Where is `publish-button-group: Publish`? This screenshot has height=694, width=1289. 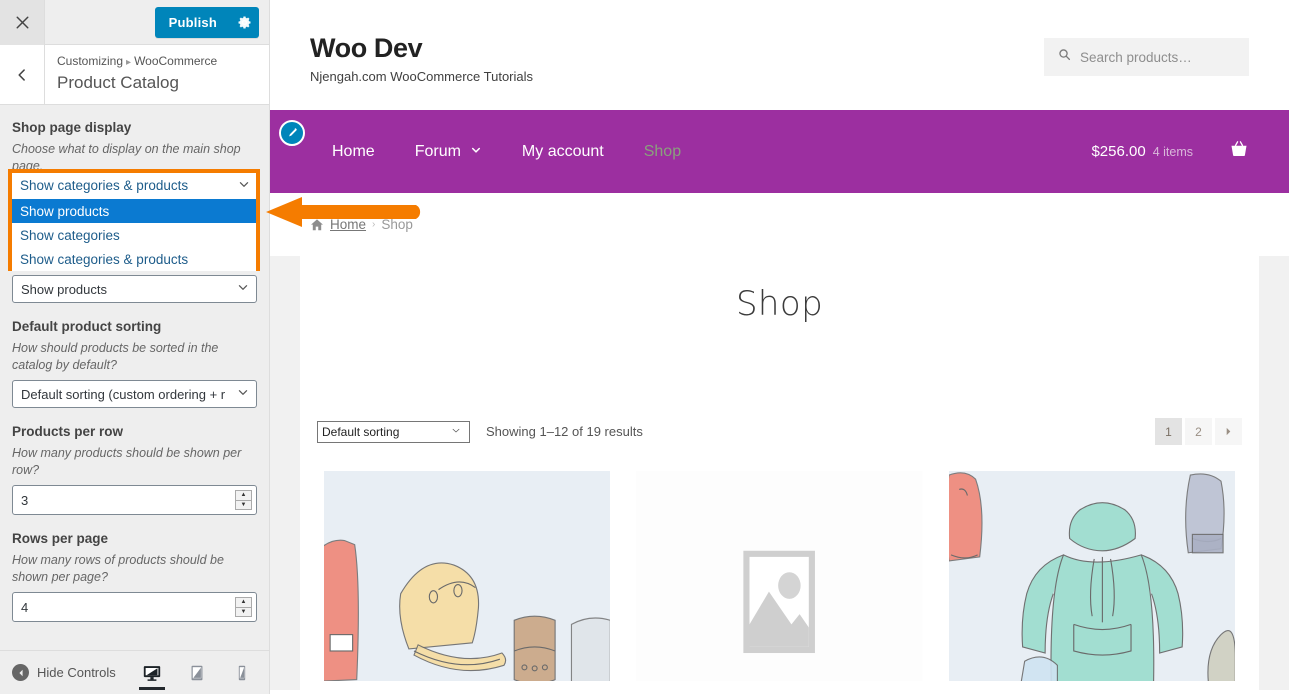 publish-button-group: Publish is located at coordinates (206, 22).